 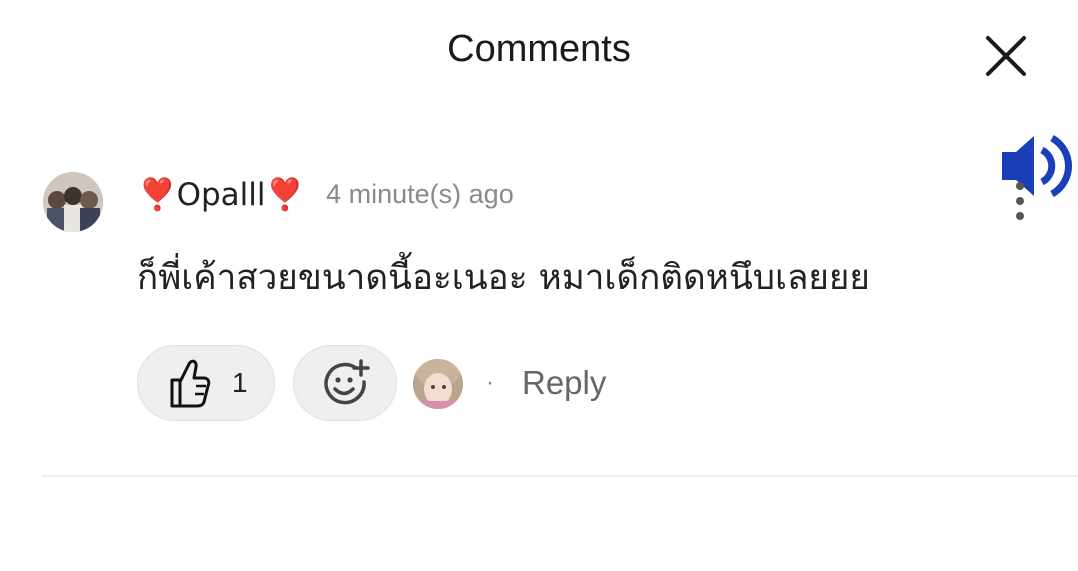 I want to click on comment-author: ❣️Opalll❣️, so click(x=221, y=194).